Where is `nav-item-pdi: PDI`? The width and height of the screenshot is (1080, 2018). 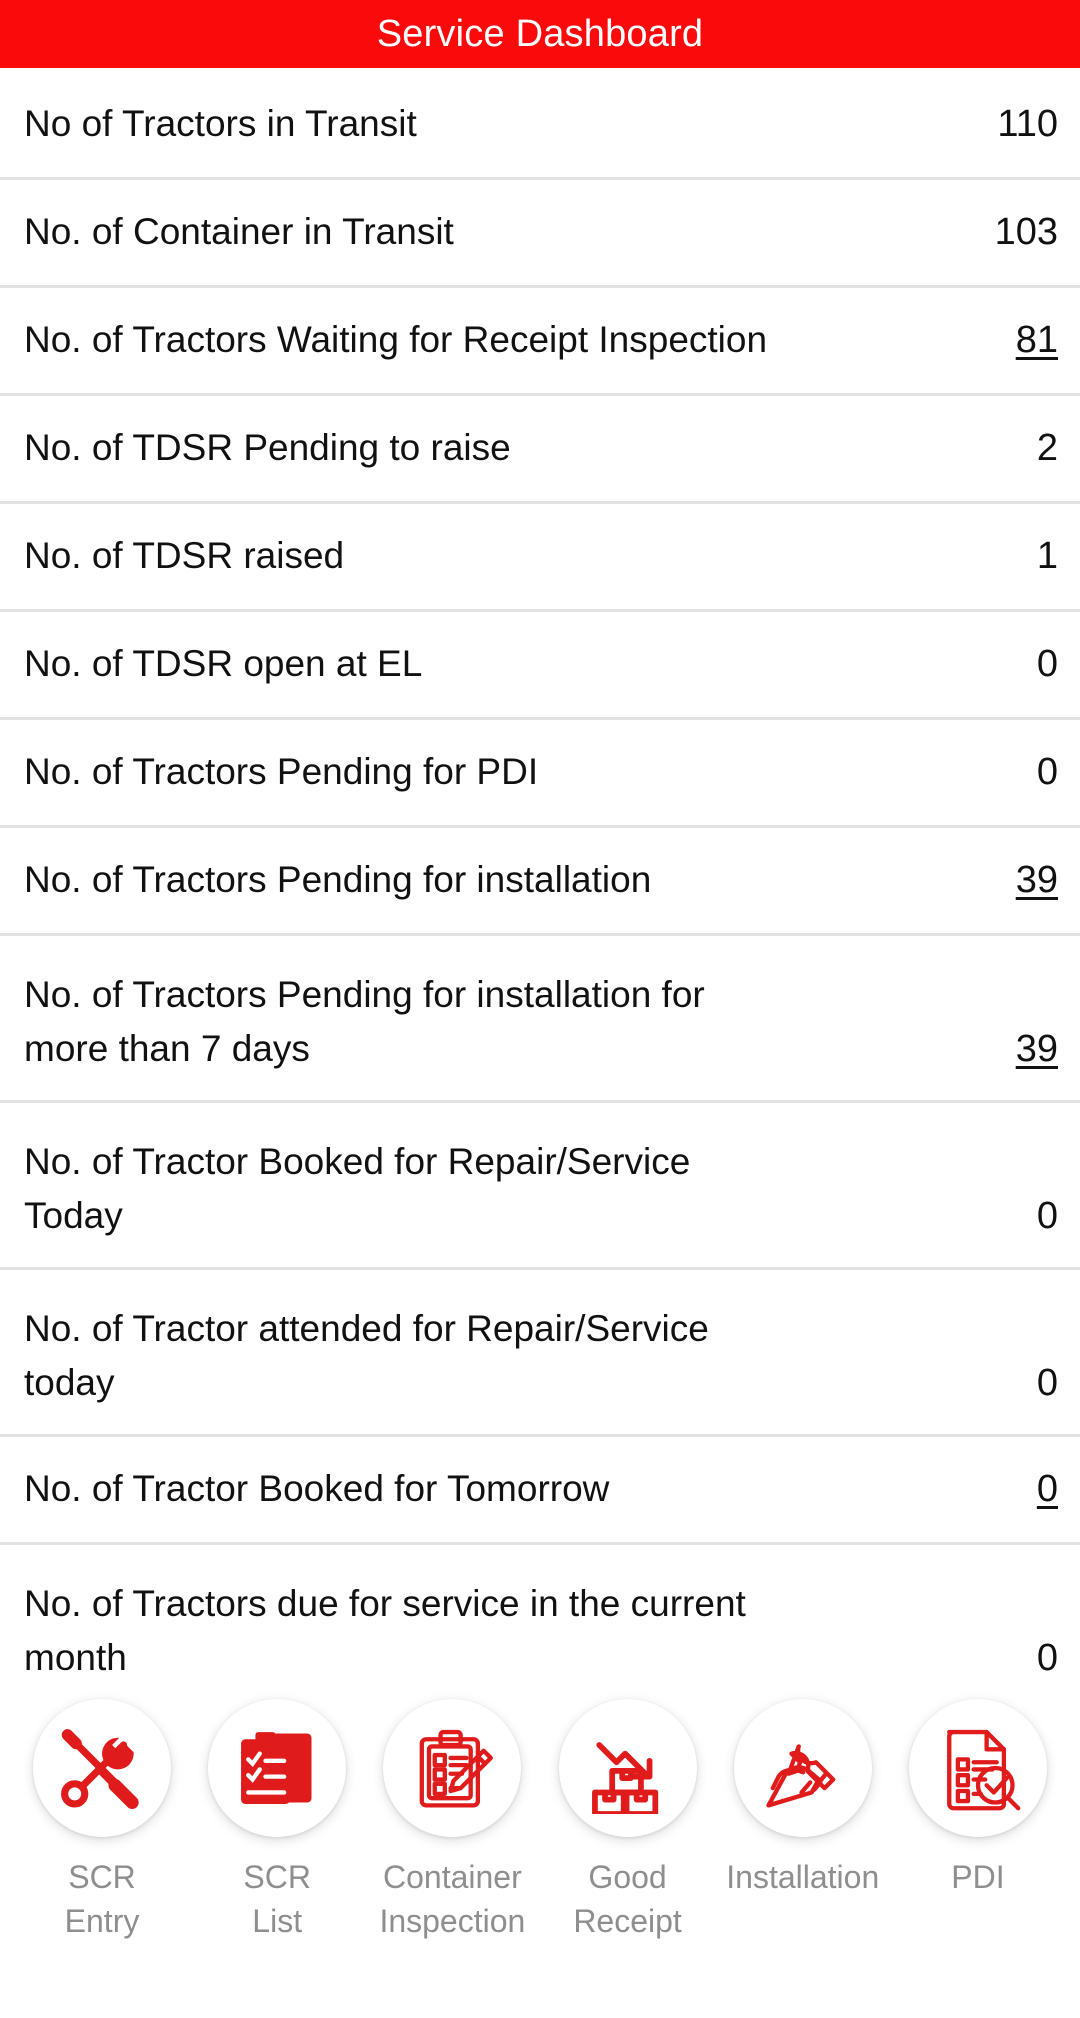 nav-item-pdi: PDI is located at coordinates (978, 1799).